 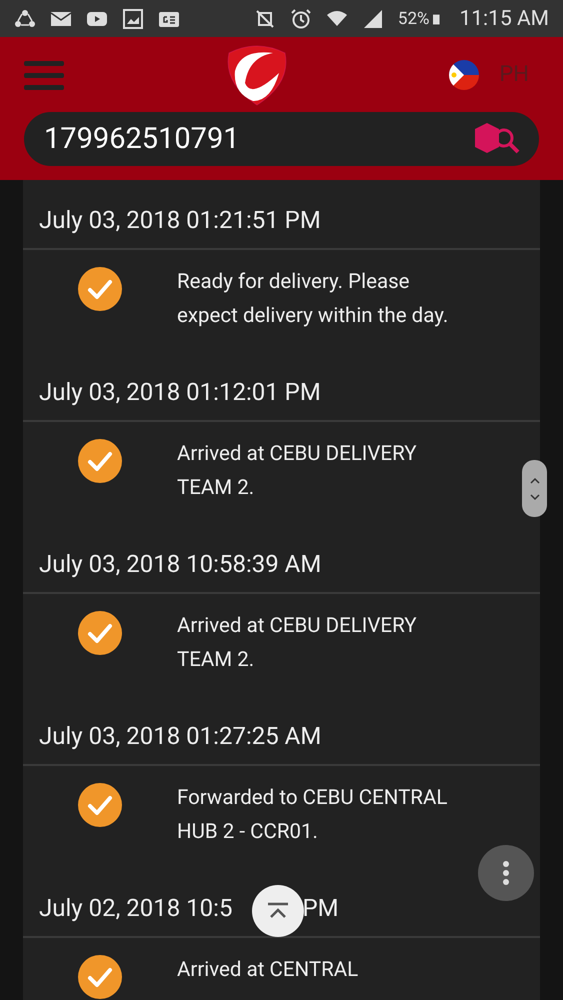 I want to click on alarm-icon, so click(x=301, y=18).